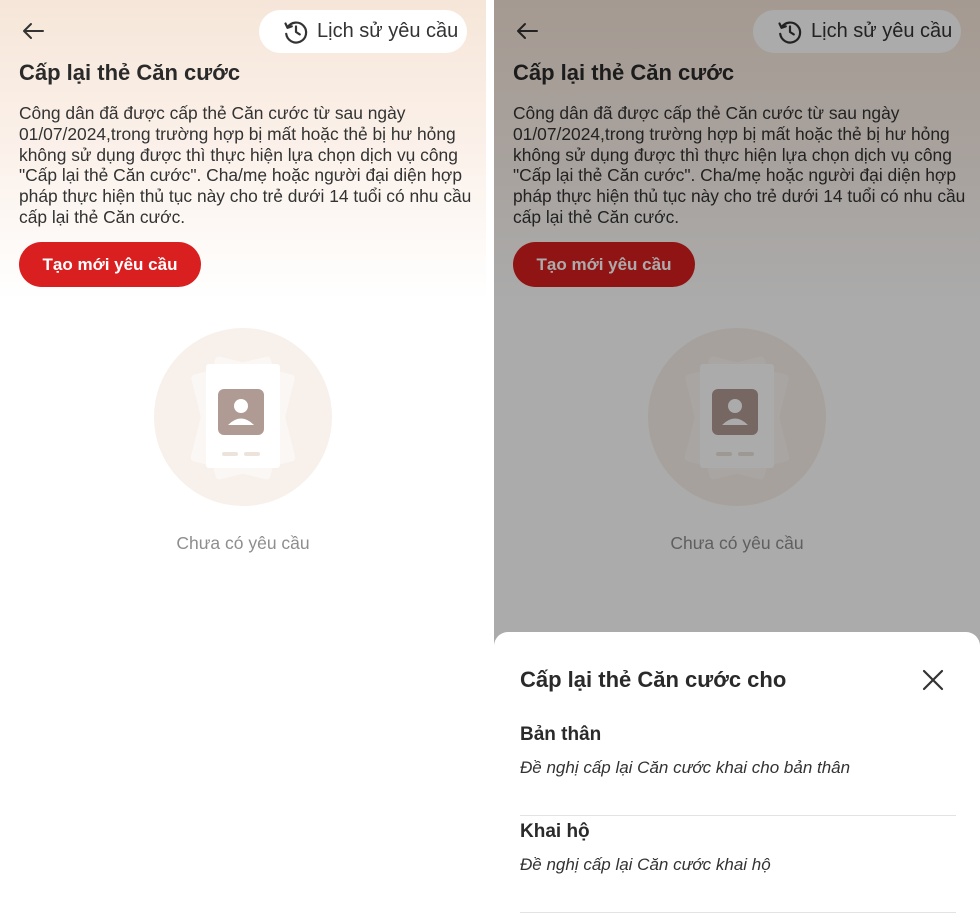 The height and width of the screenshot is (913, 980). Describe the element at coordinates (130, 72) in the screenshot. I see `page-title: Cấp lại thẻ Căn cước` at that location.